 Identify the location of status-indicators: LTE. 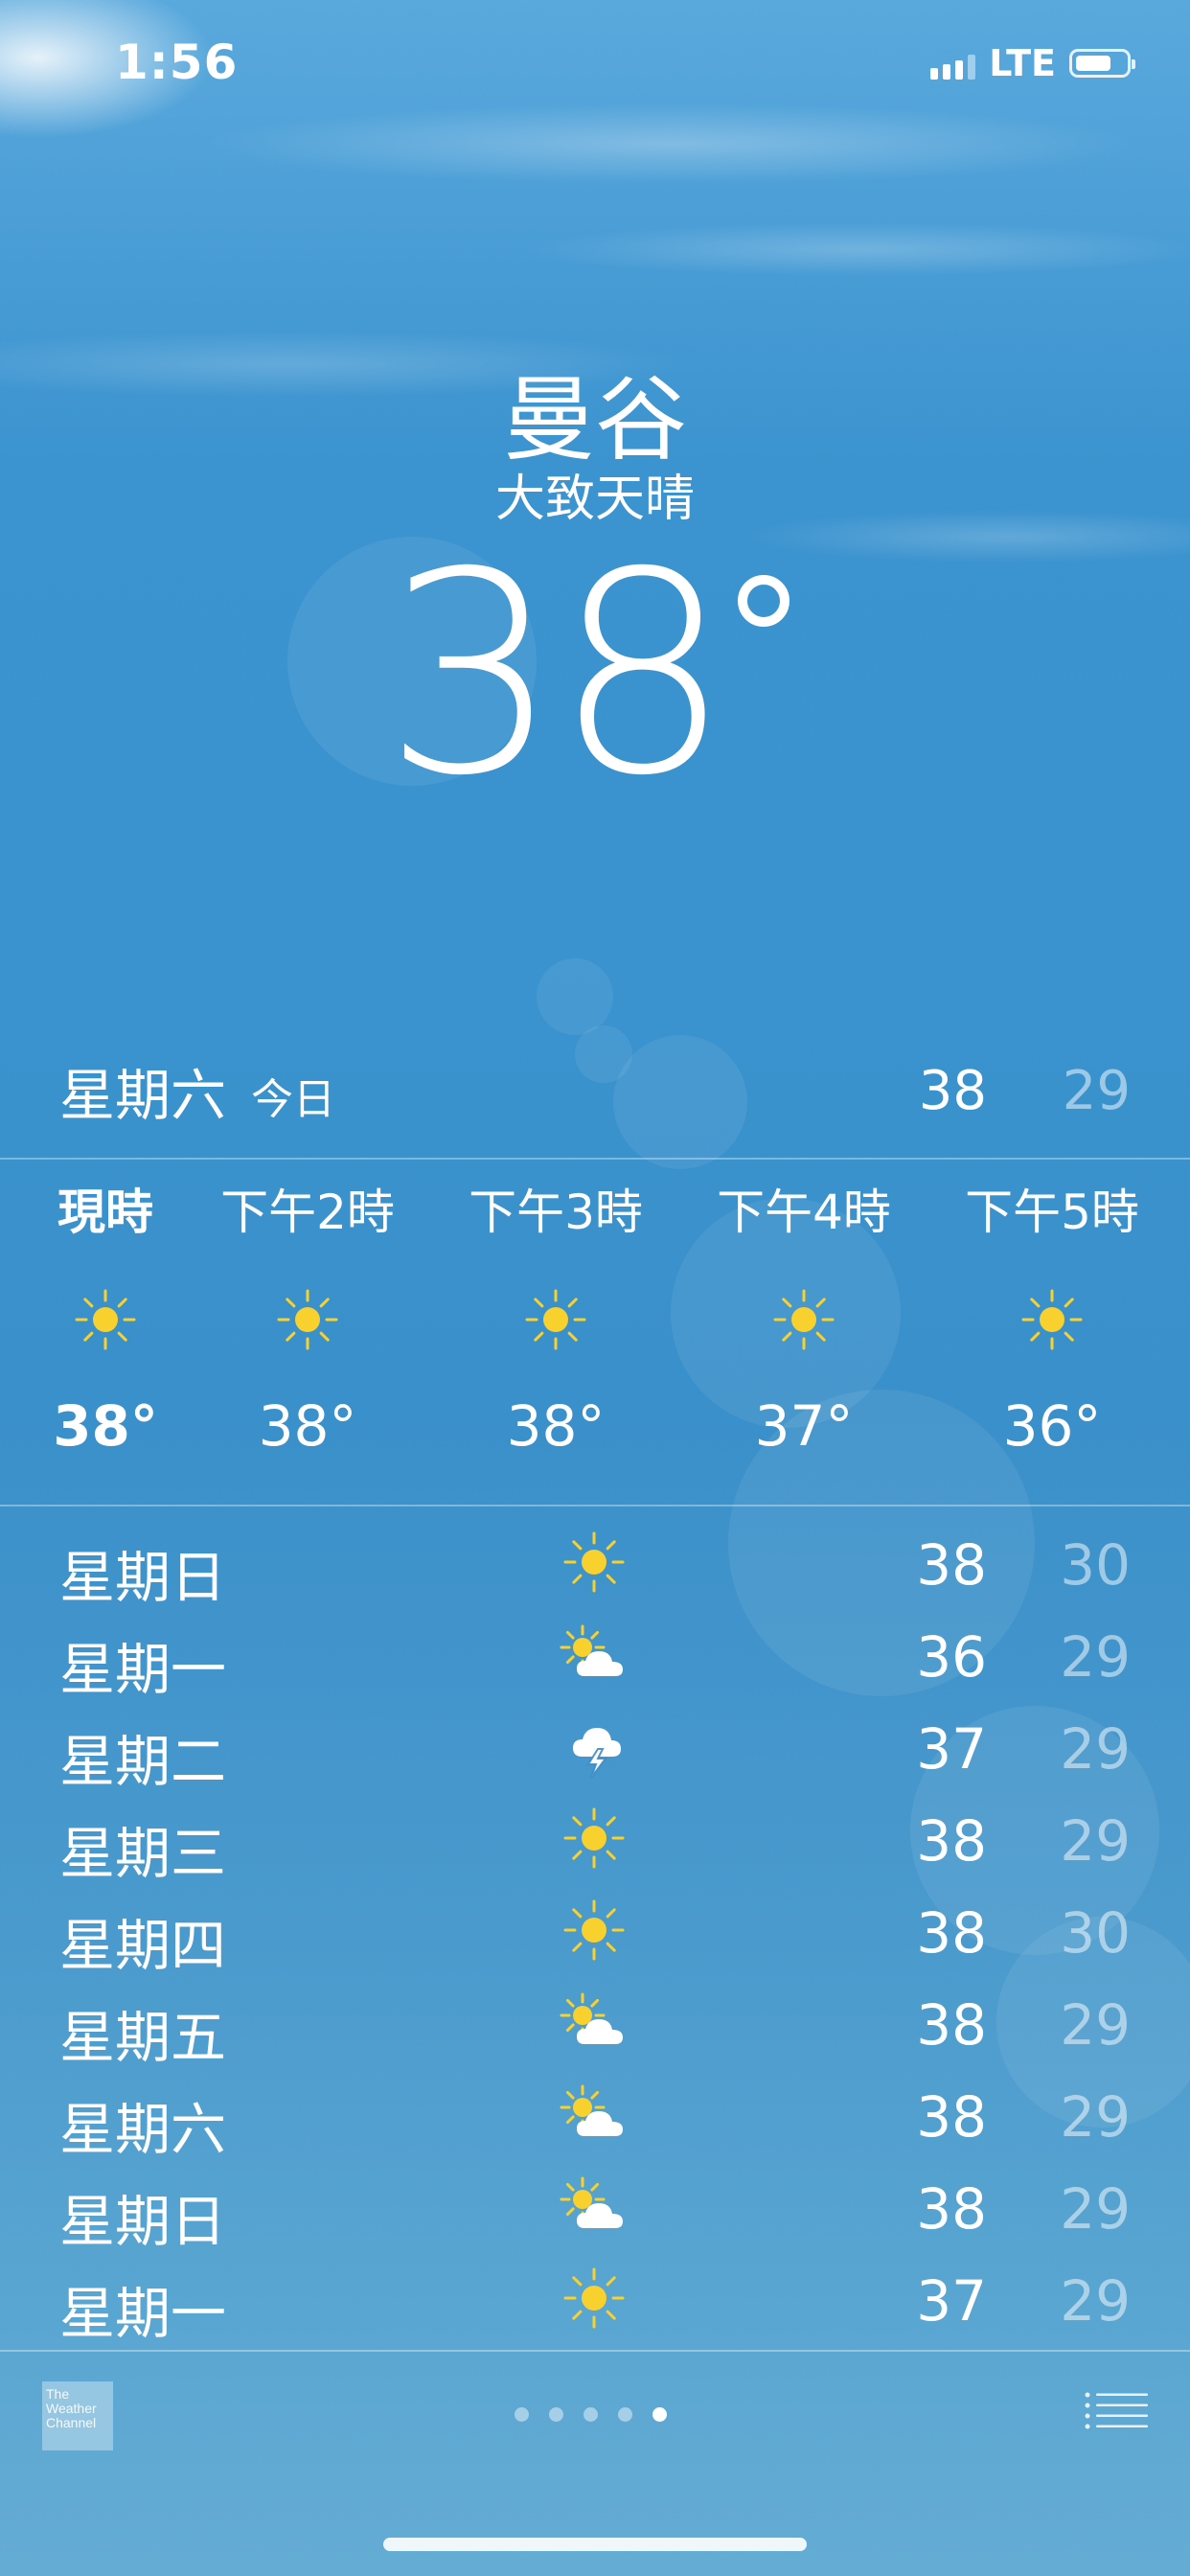
(1033, 63).